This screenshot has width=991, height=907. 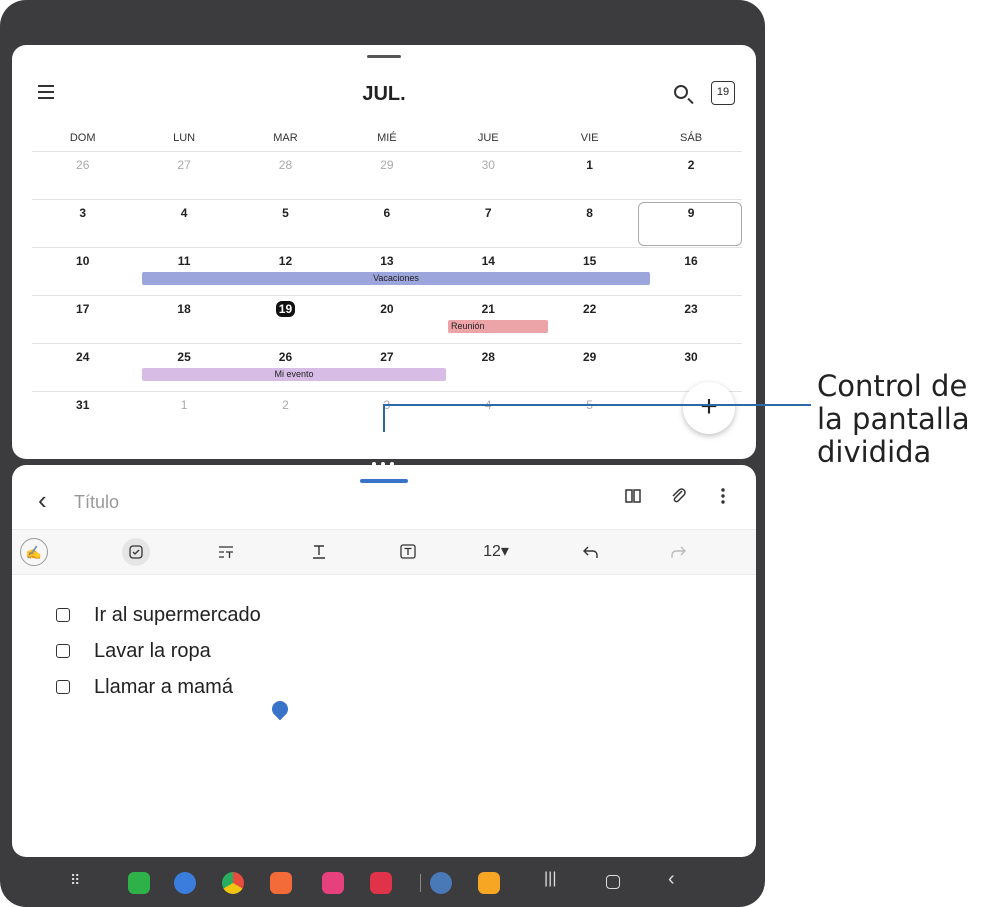 What do you see at coordinates (82, 319) in the screenshot?
I see `day-cell: 17` at bounding box center [82, 319].